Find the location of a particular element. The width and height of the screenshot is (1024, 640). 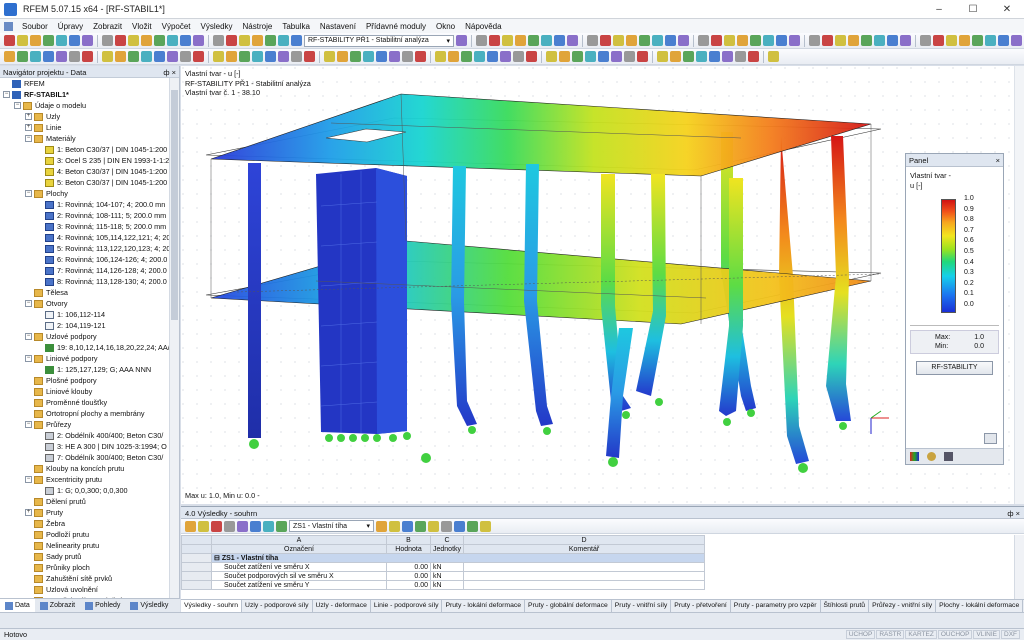

tree-item: 19: 8,10,12,14,16,18,20,22,24; AA/ is located at coordinates (84, 347).